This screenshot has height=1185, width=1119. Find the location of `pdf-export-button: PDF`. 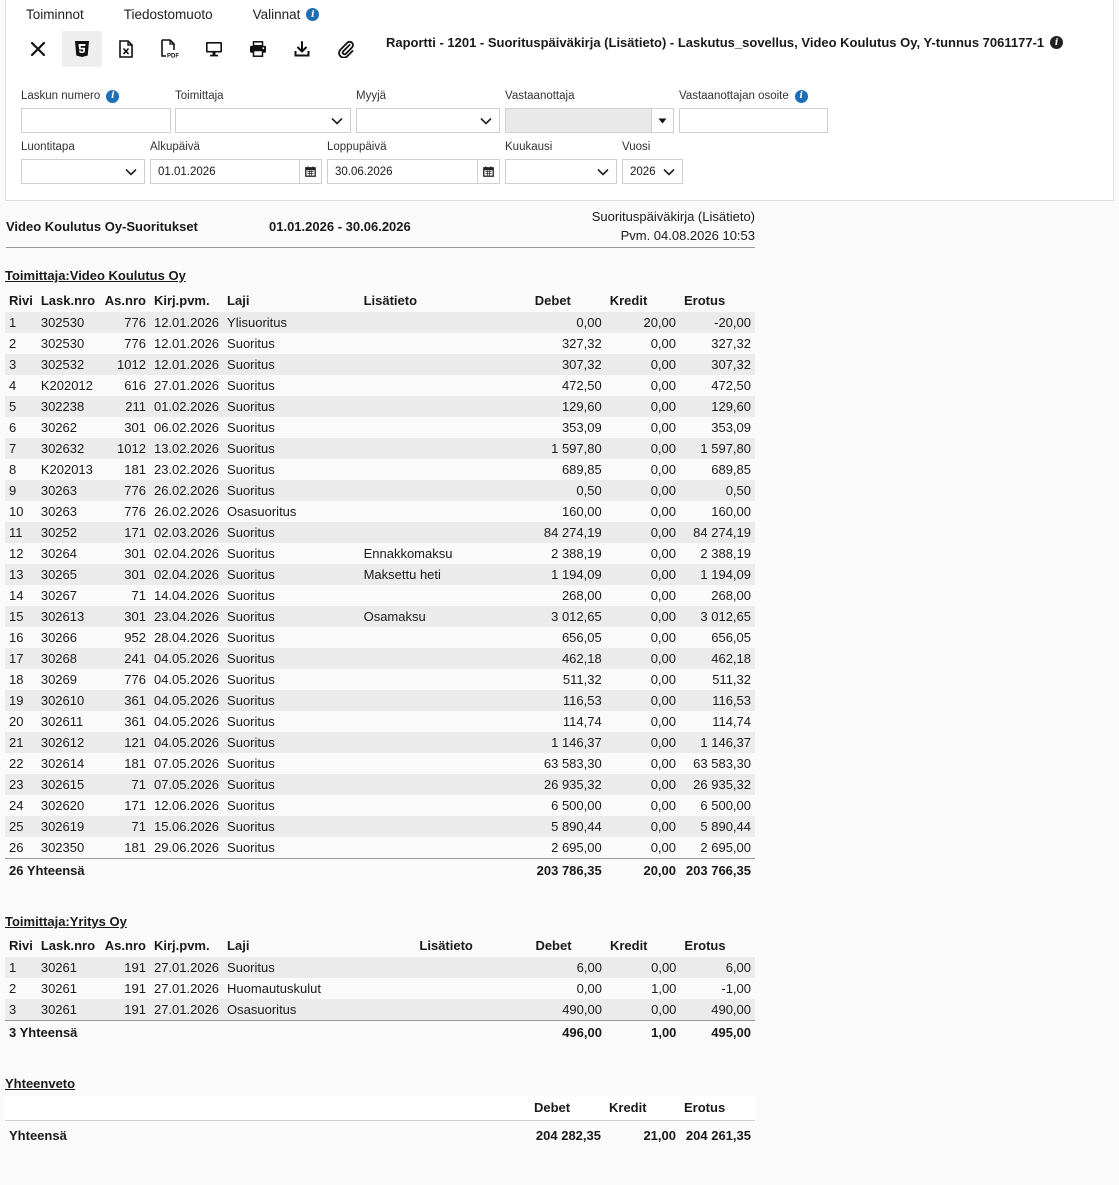

pdf-export-button: PDF is located at coordinates (170, 49).